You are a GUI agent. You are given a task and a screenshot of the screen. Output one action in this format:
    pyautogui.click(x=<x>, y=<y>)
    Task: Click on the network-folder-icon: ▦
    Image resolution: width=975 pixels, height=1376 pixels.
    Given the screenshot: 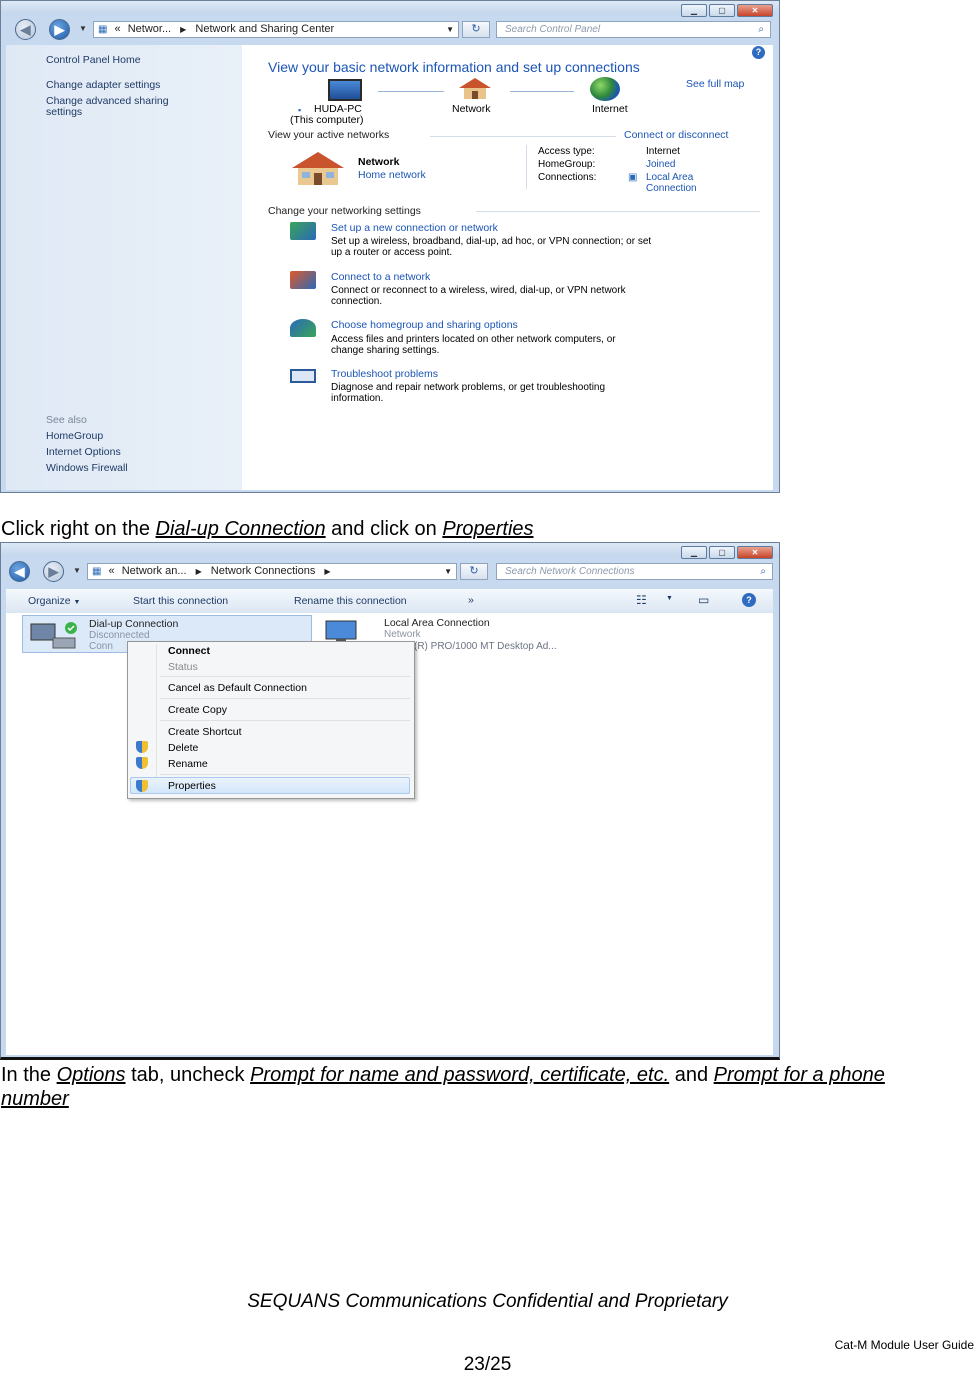 What is the action you would take?
    pyautogui.click(x=97, y=571)
    